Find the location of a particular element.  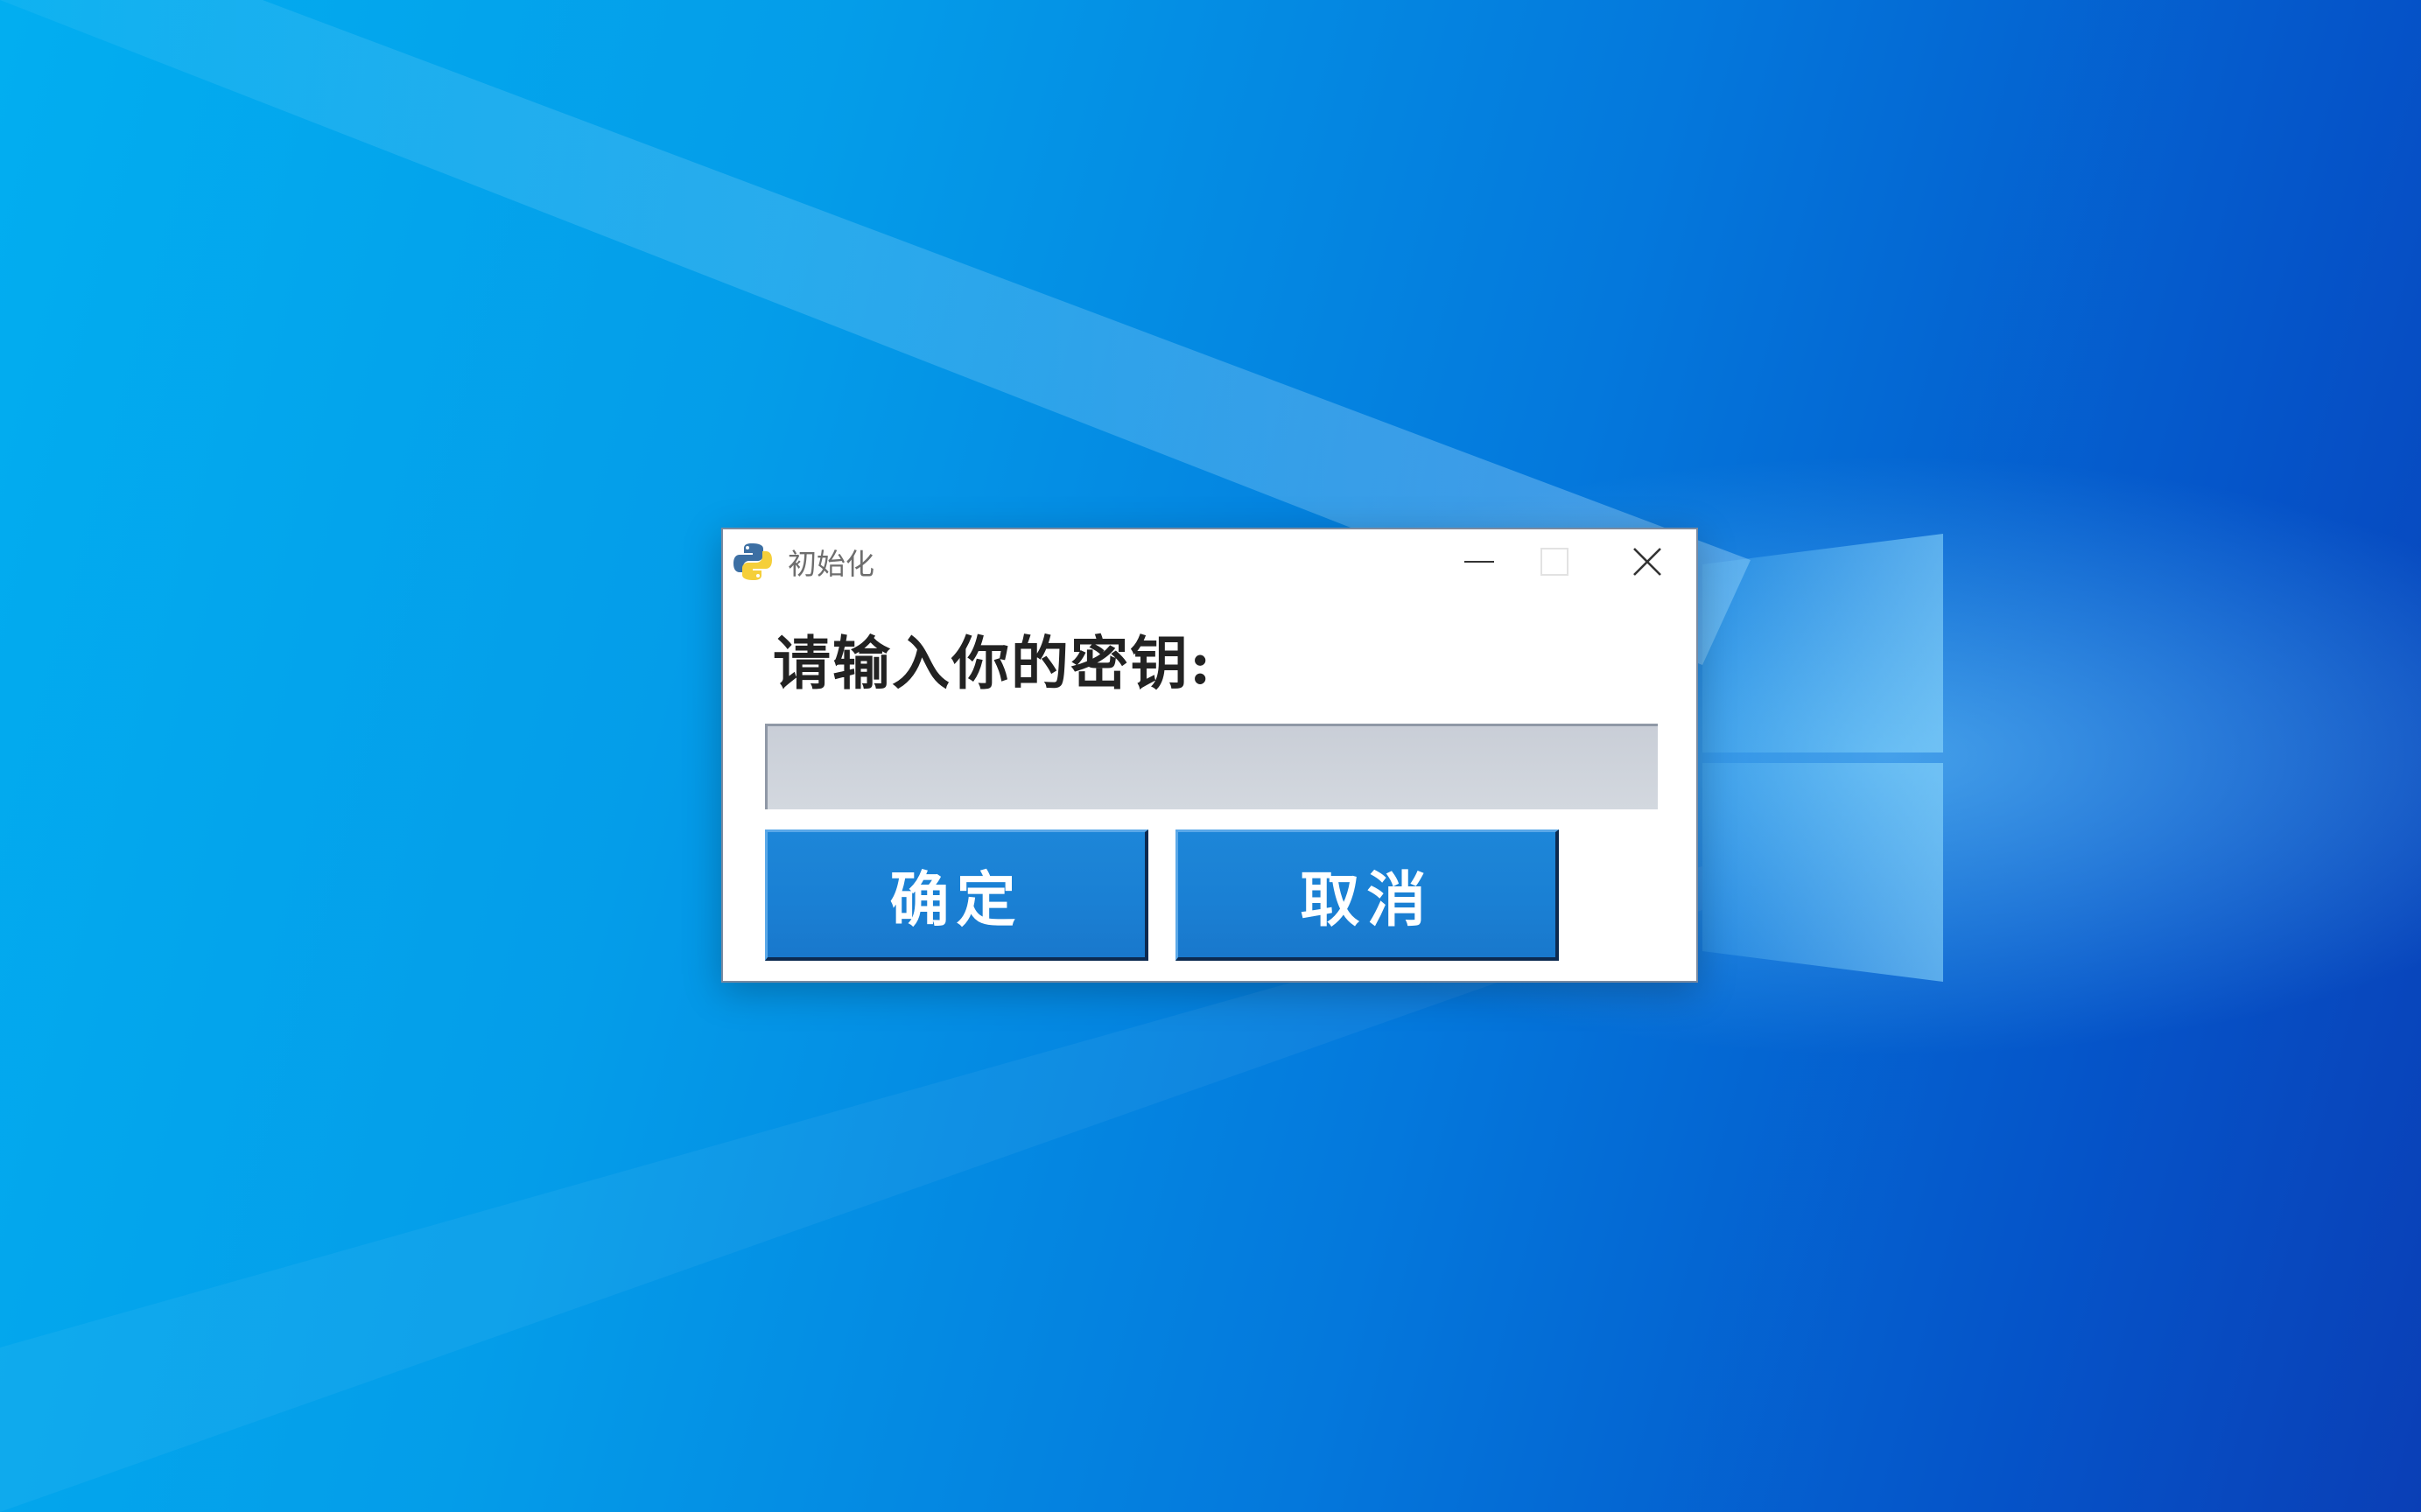

windows-logo-pane-top is located at coordinates (1822, 643).